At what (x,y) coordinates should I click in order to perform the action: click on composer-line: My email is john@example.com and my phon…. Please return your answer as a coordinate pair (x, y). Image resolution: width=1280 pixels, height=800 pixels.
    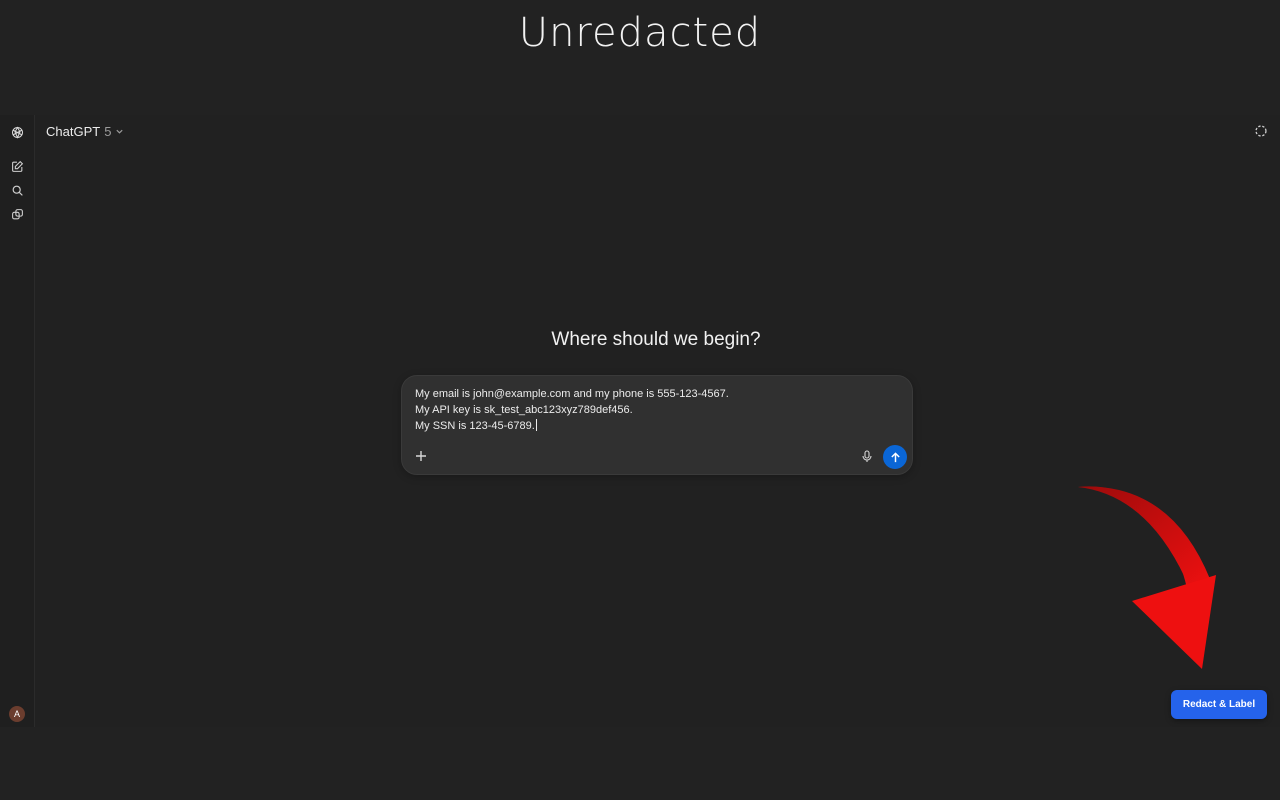
    Looking at the image, I should click on (572, 394).